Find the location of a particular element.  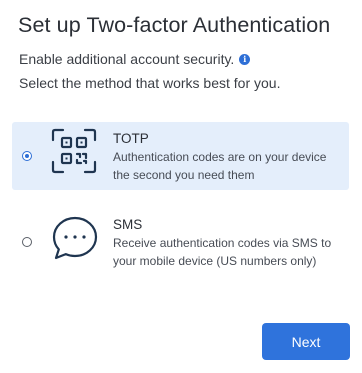

next-button: Next is located at coordinates (306, 341).